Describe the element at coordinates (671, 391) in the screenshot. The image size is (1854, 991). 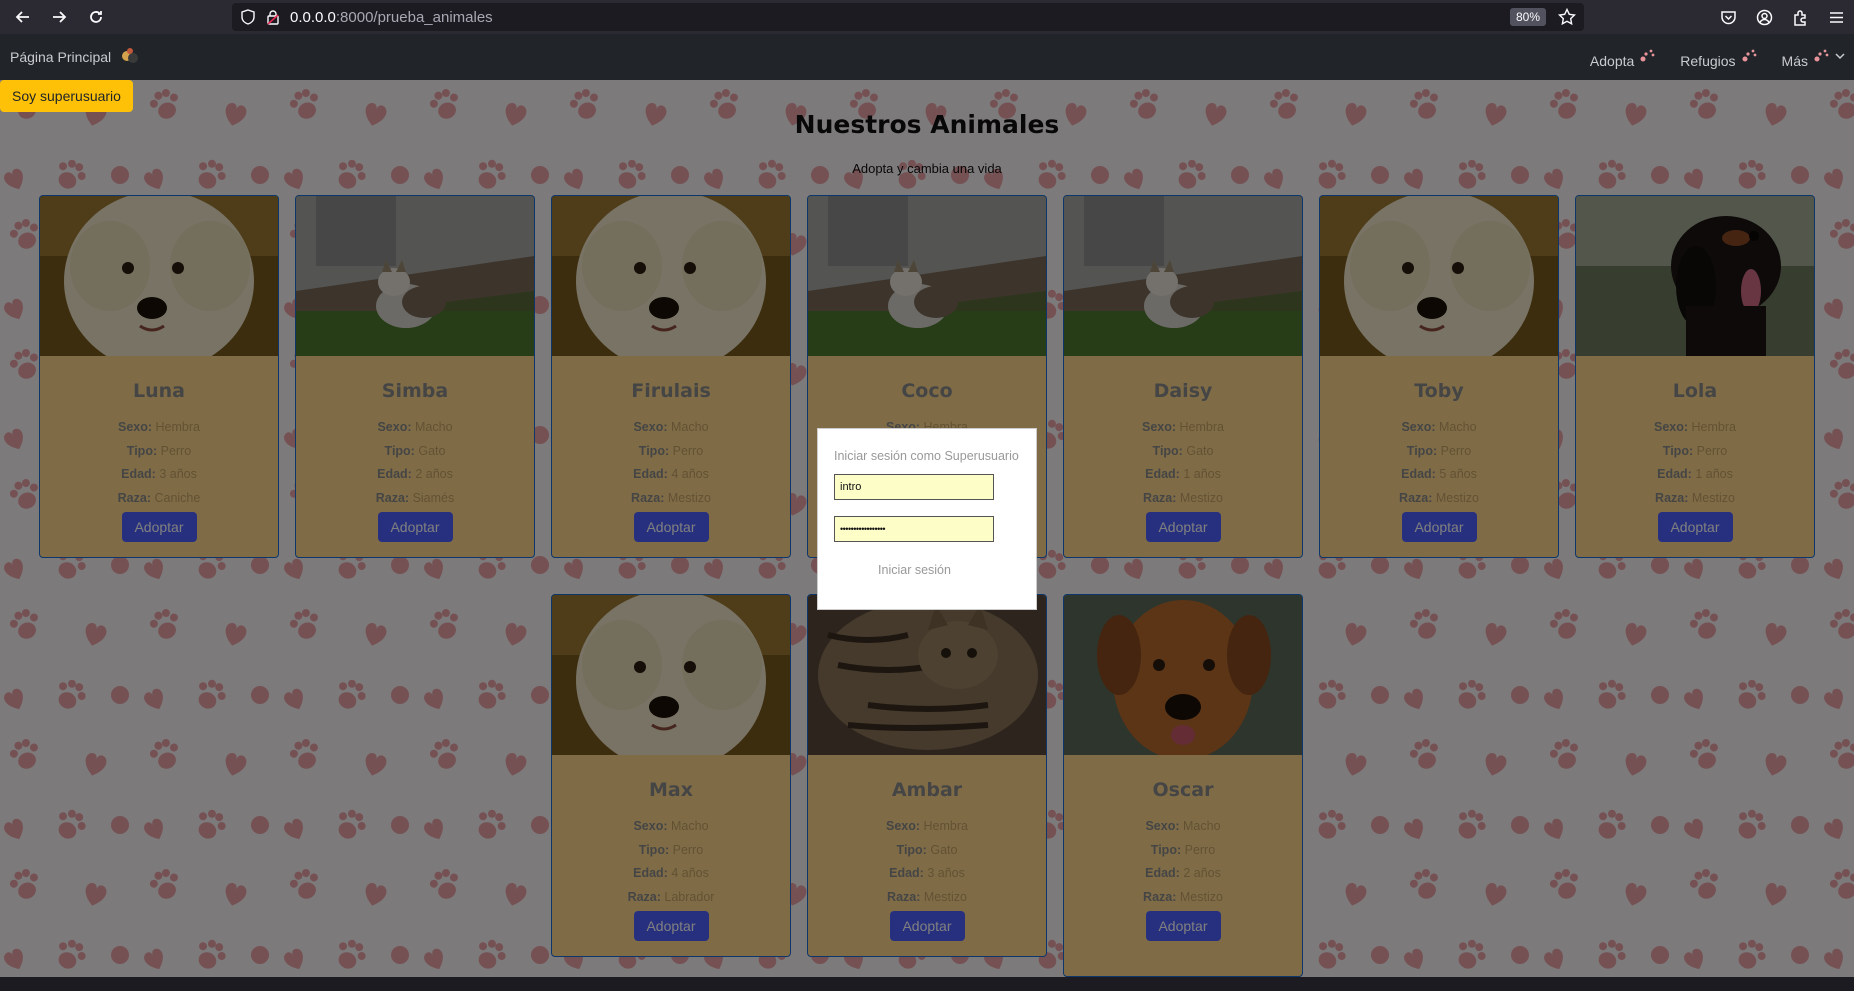
I see `animal-name: Firulais` at that location.